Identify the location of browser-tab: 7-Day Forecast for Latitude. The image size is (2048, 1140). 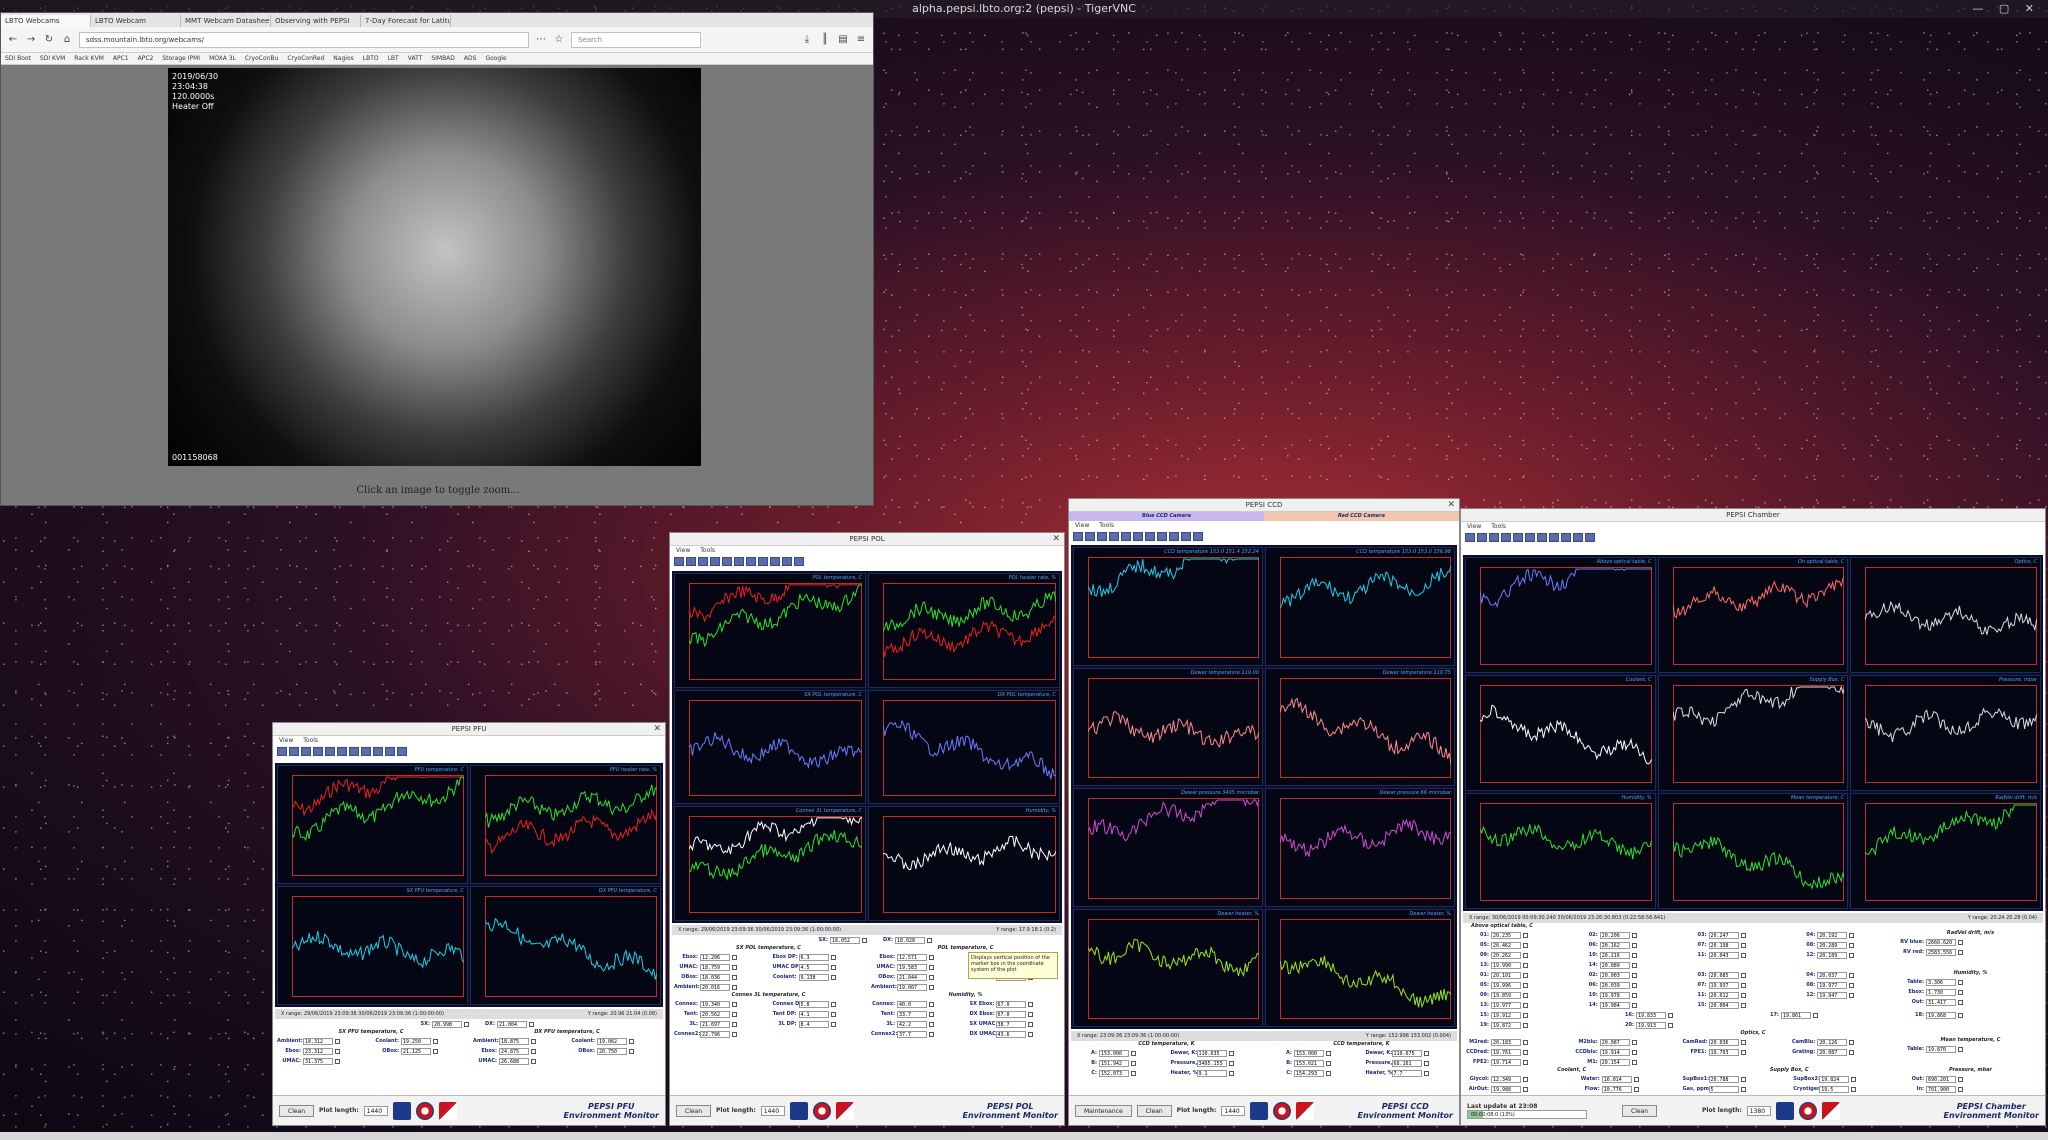
(406, 21).